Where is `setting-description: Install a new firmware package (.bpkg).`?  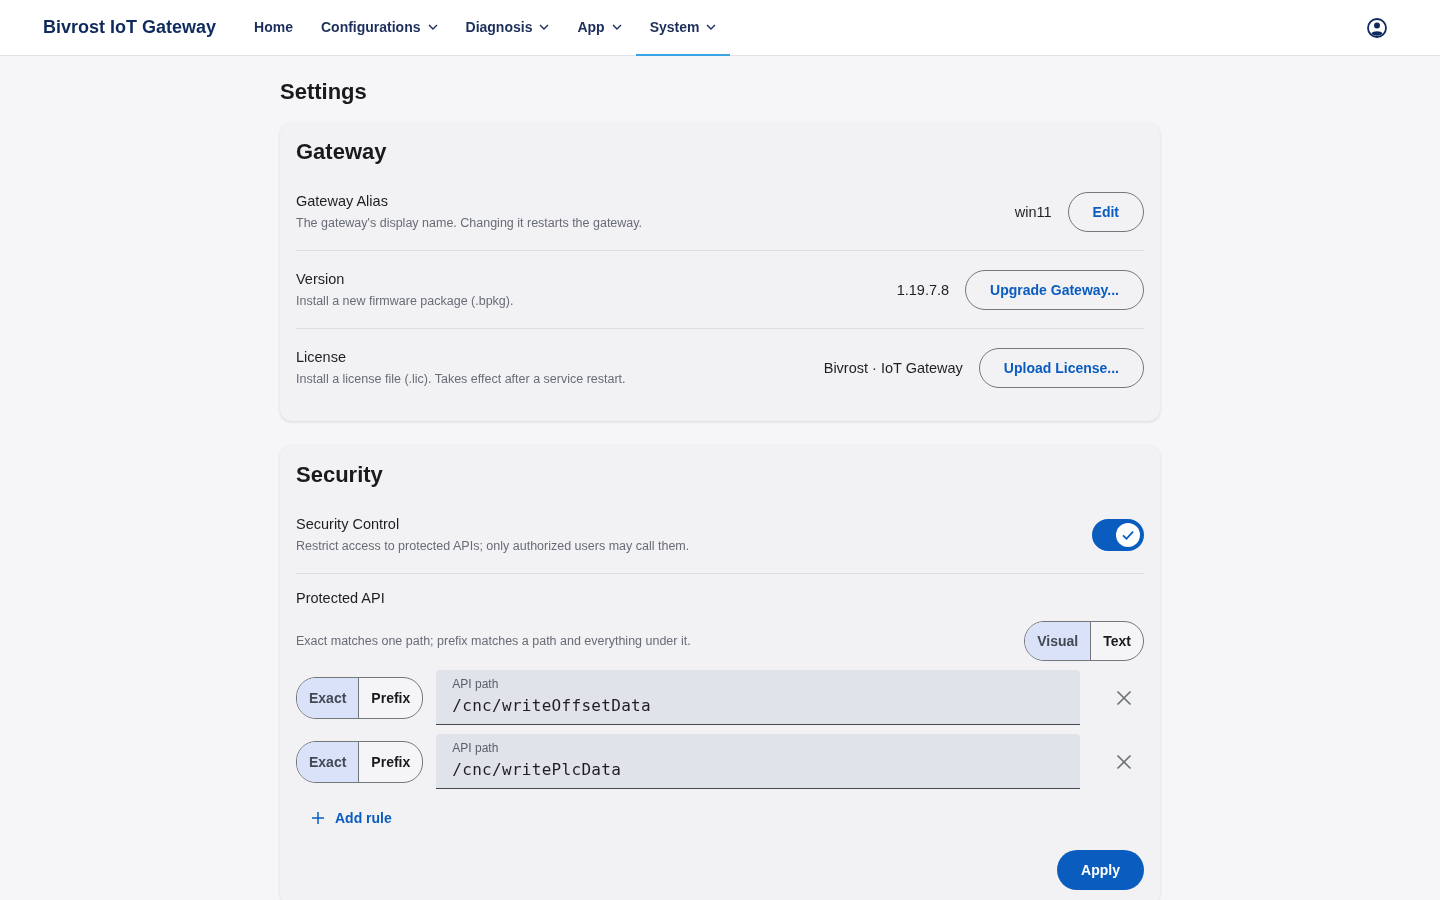 setting-description: Install a new firmware package (.bpkg). is located at coordinates (405, 301).